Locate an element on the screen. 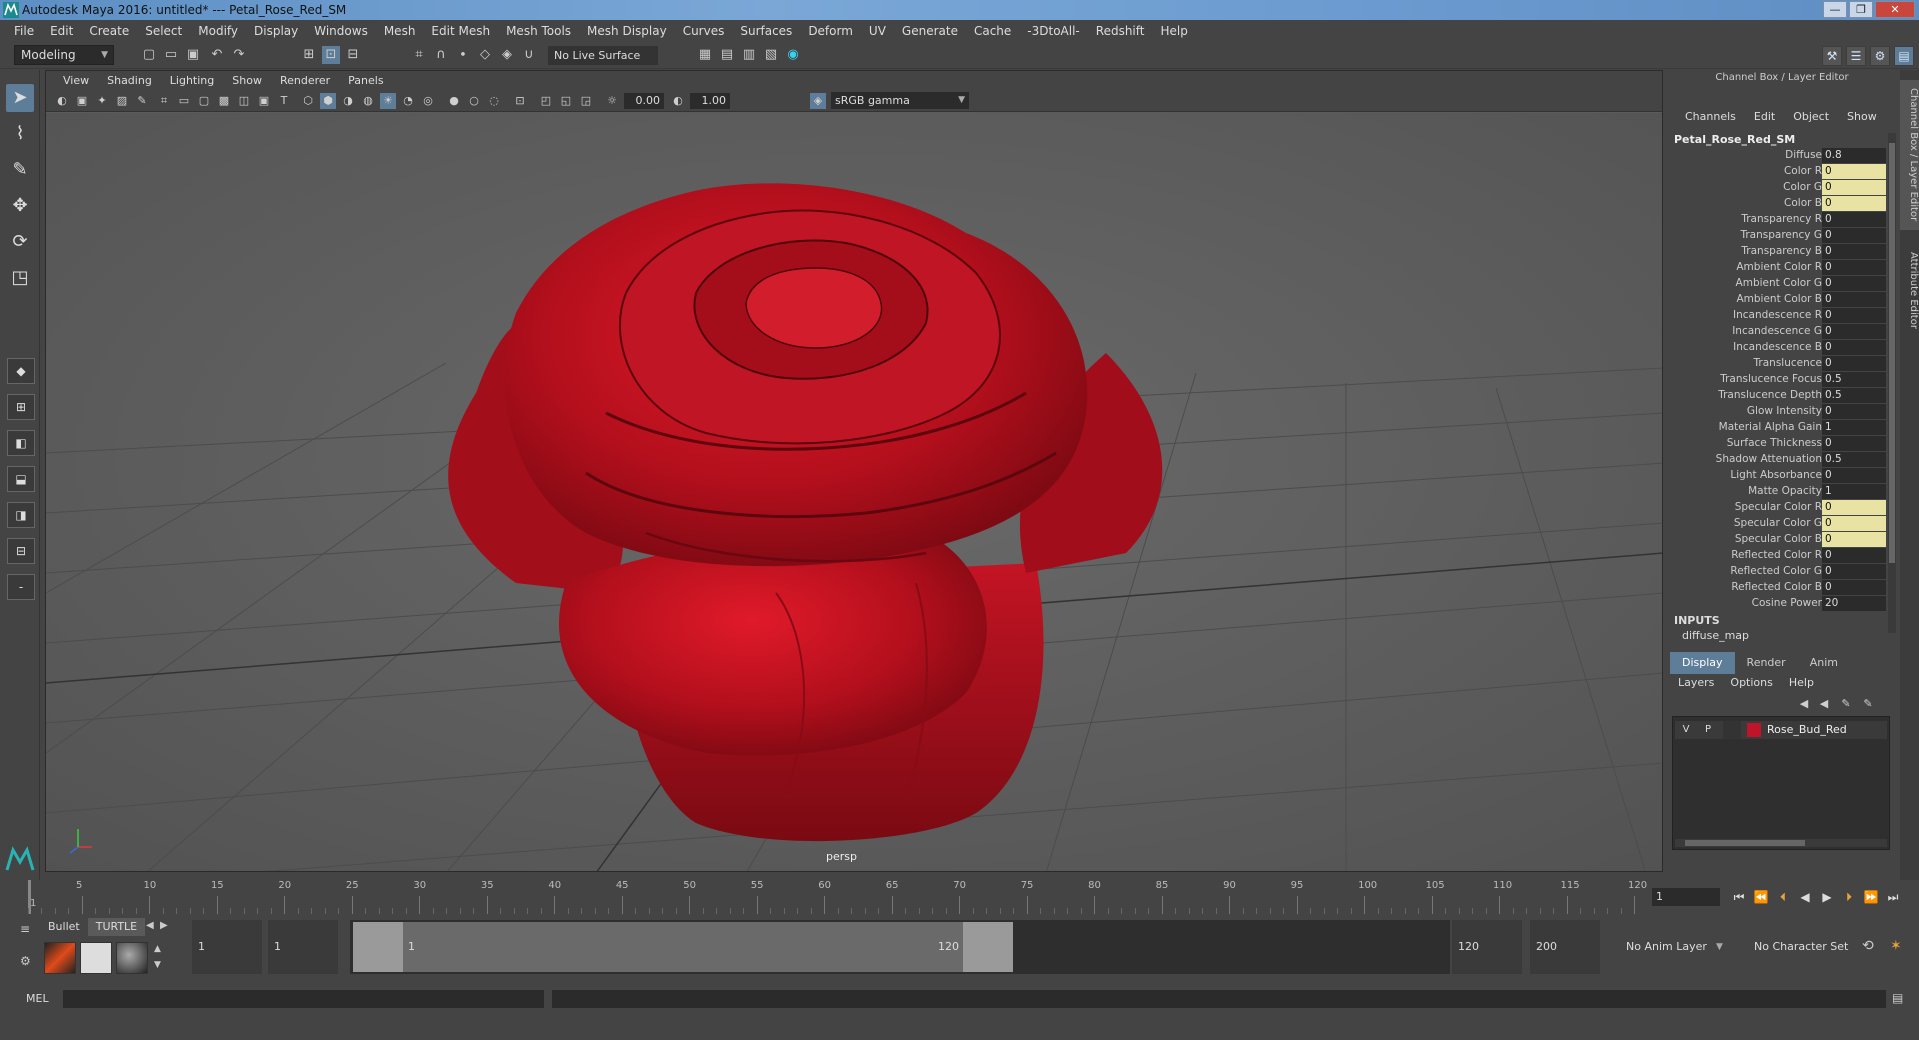 This screenshot has height=1040, width=1919. channel-label: Translucence Focus is located at coordinates (1771, 379).